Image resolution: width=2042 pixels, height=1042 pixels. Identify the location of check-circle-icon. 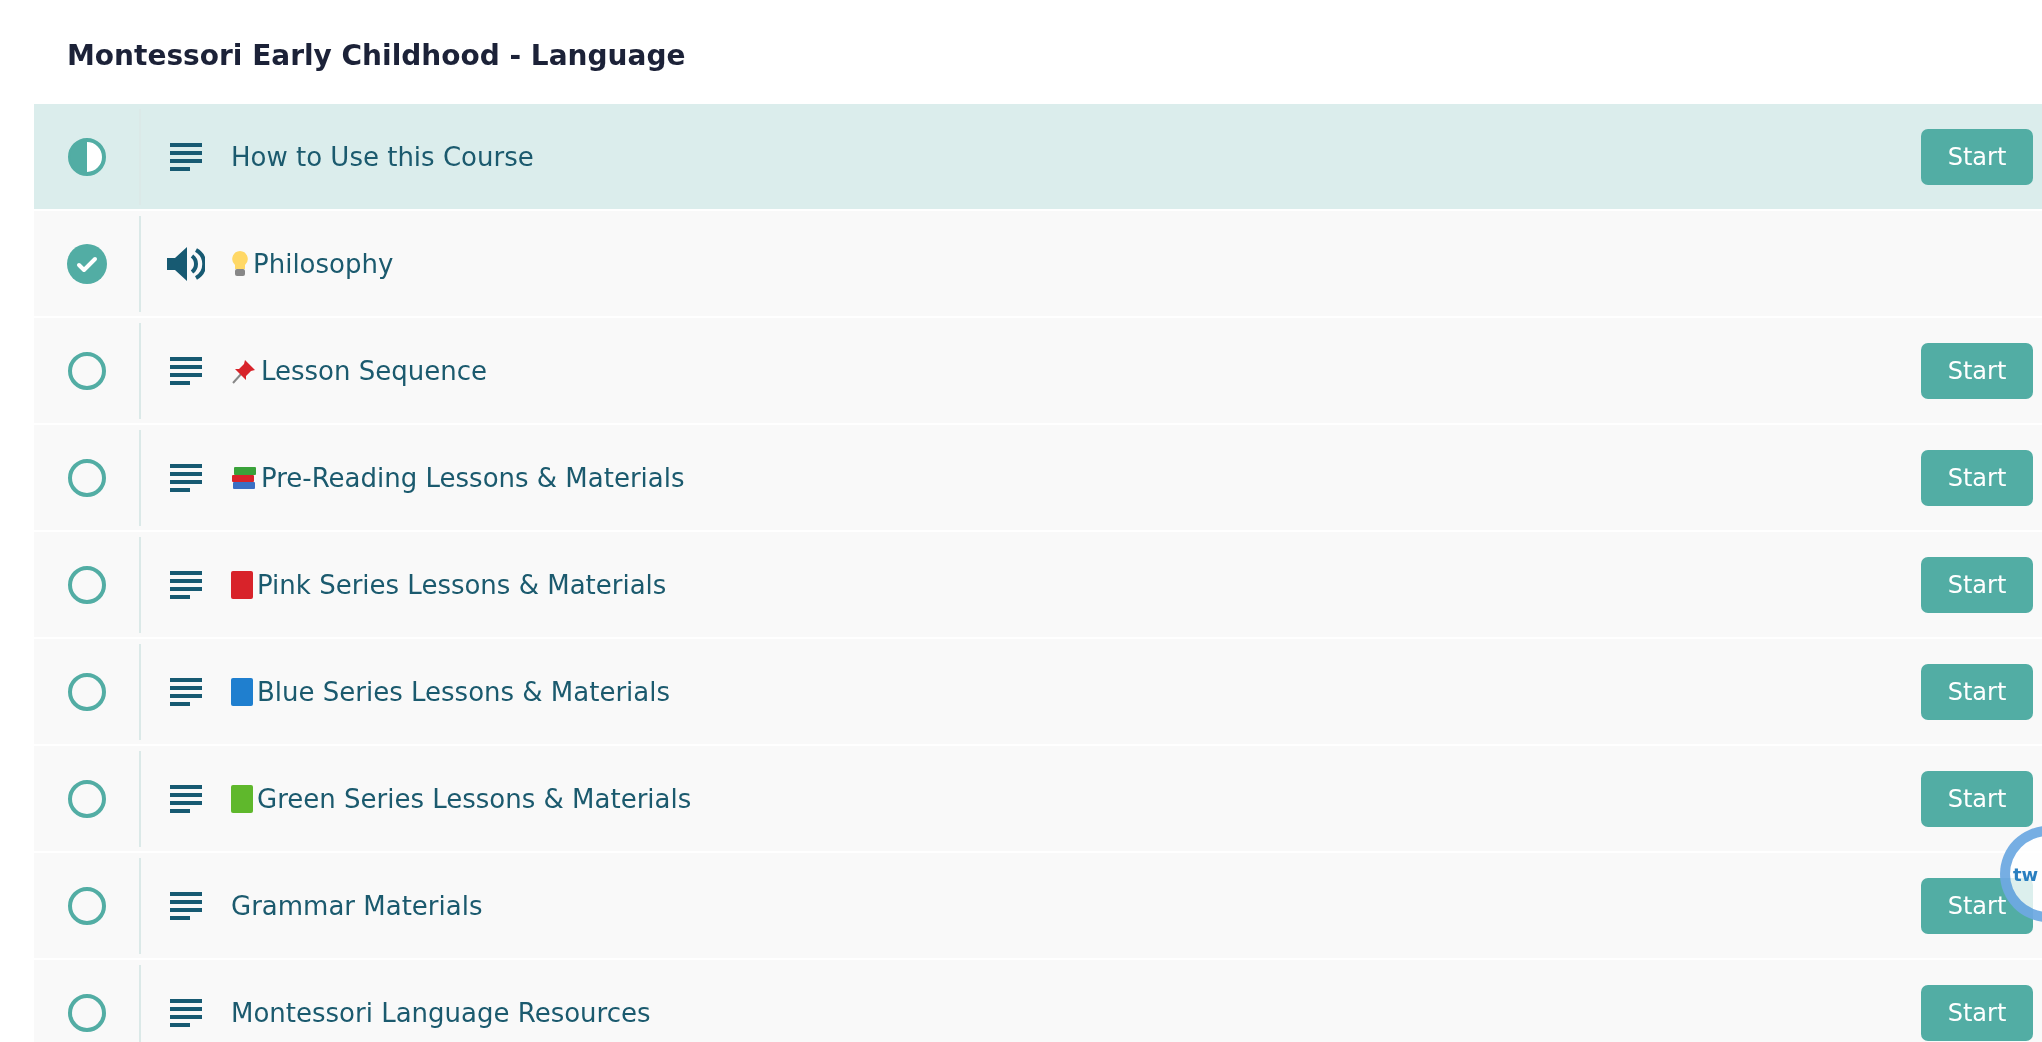
(86, 263).